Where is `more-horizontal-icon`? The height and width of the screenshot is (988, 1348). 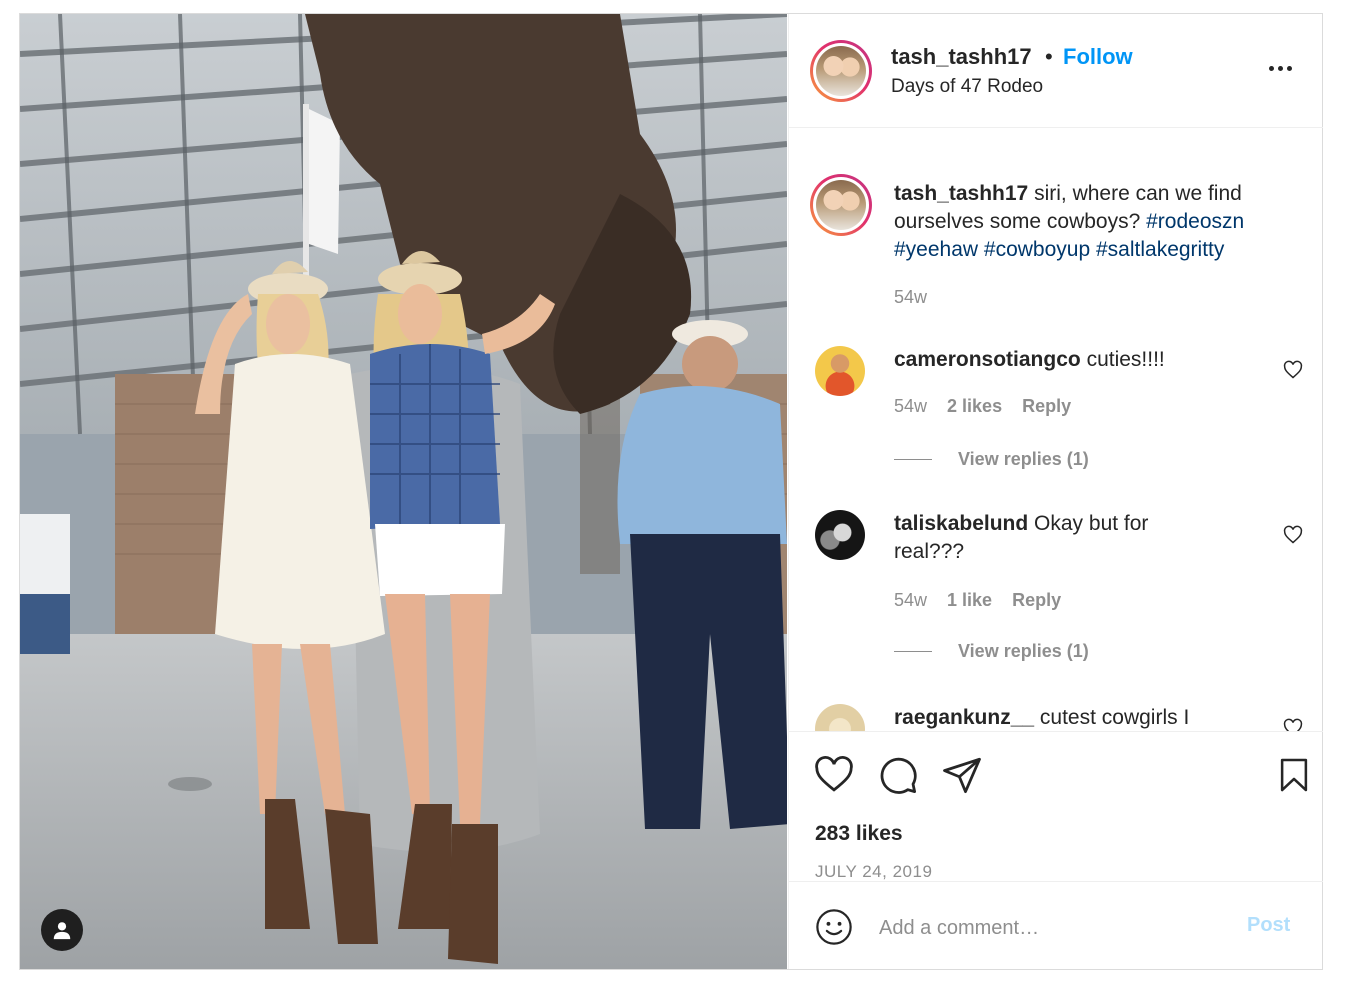
more-horizontal-icon is located at coordinates (1284, 68).